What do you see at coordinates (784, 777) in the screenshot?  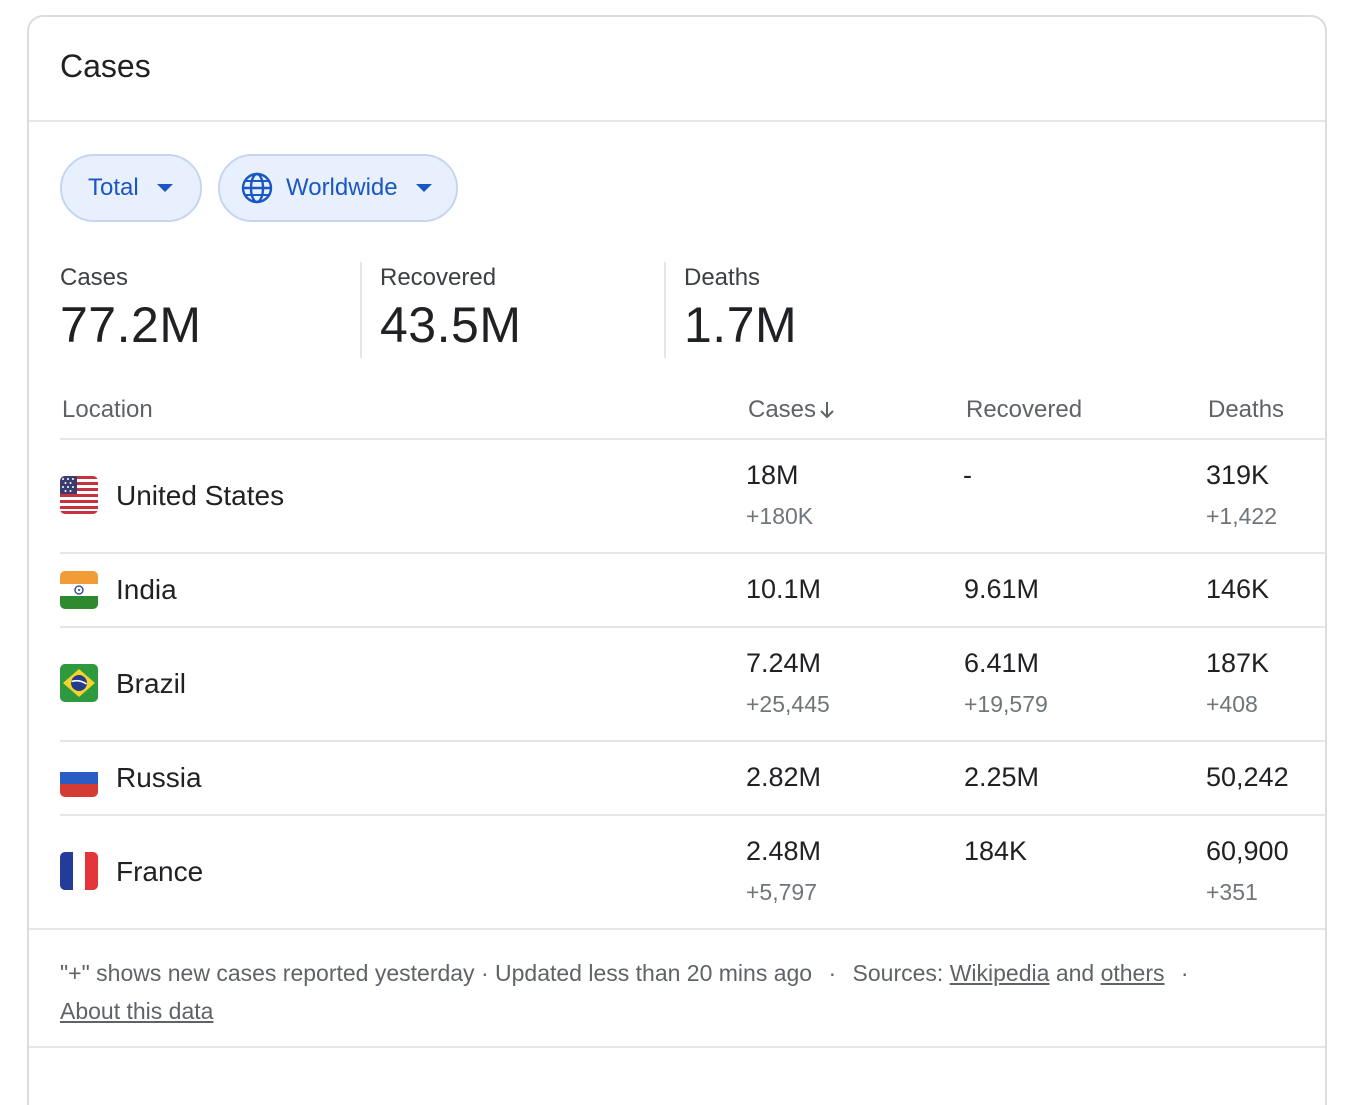 I see `cases-value: 2.82M` at bounding box center [784, 777].